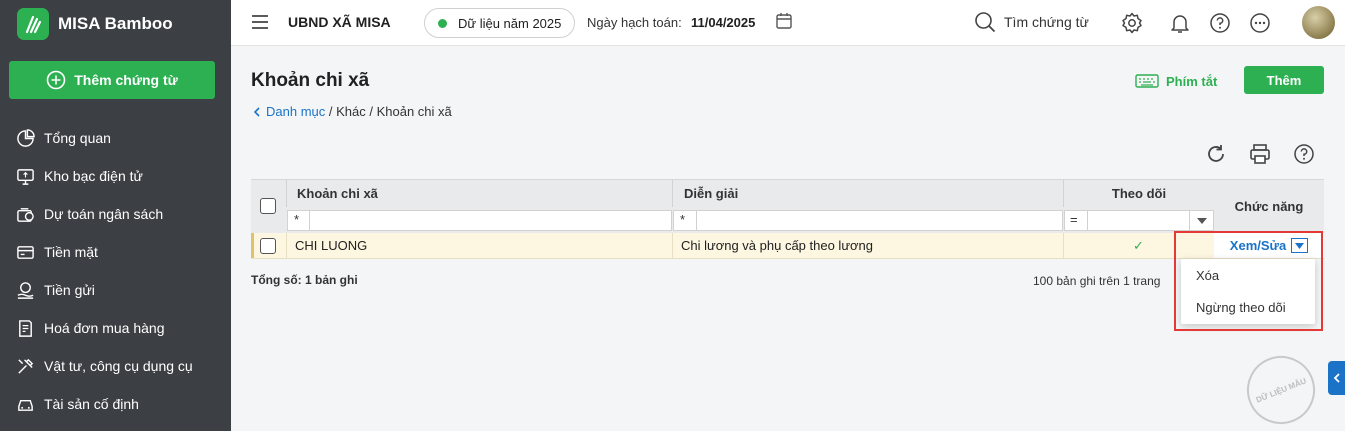  I want to click on status-dot-icon, so click(442, 23).